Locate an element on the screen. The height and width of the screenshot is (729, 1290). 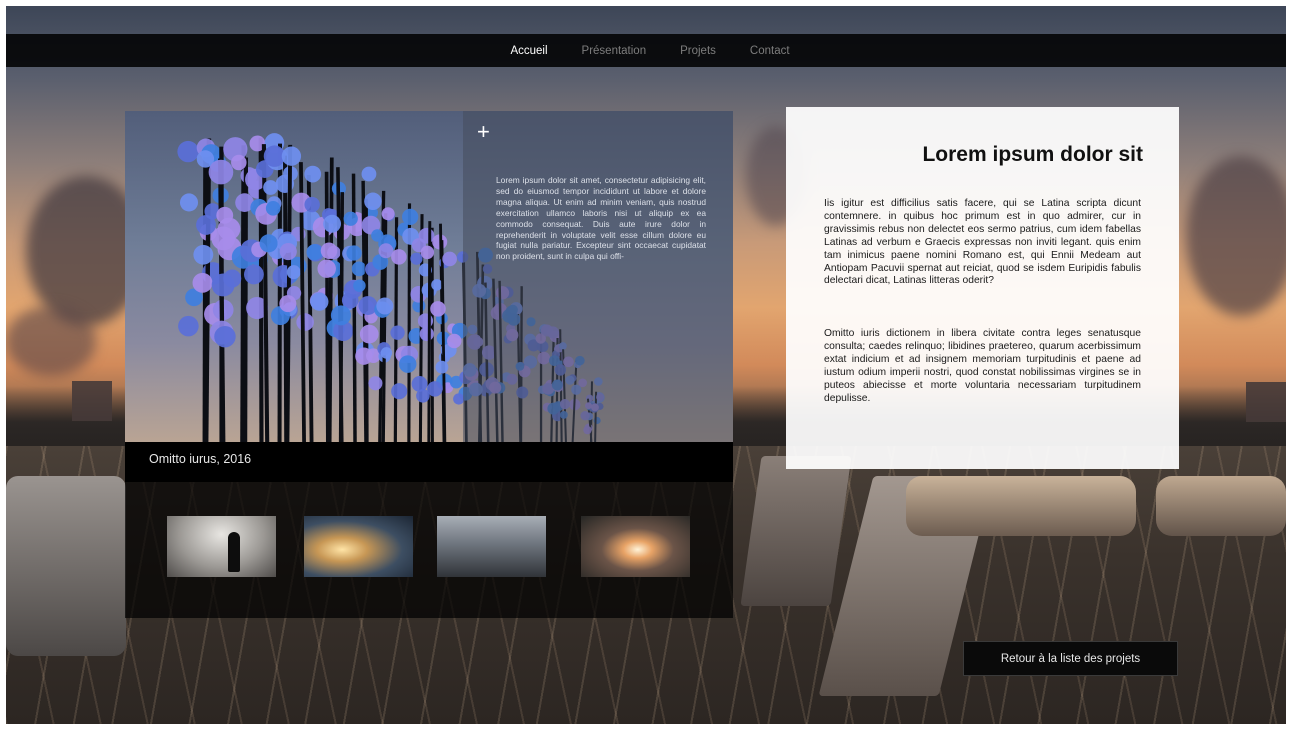
project-caption: Omitto iurus, 2016 is located at coordinates (200, 459).